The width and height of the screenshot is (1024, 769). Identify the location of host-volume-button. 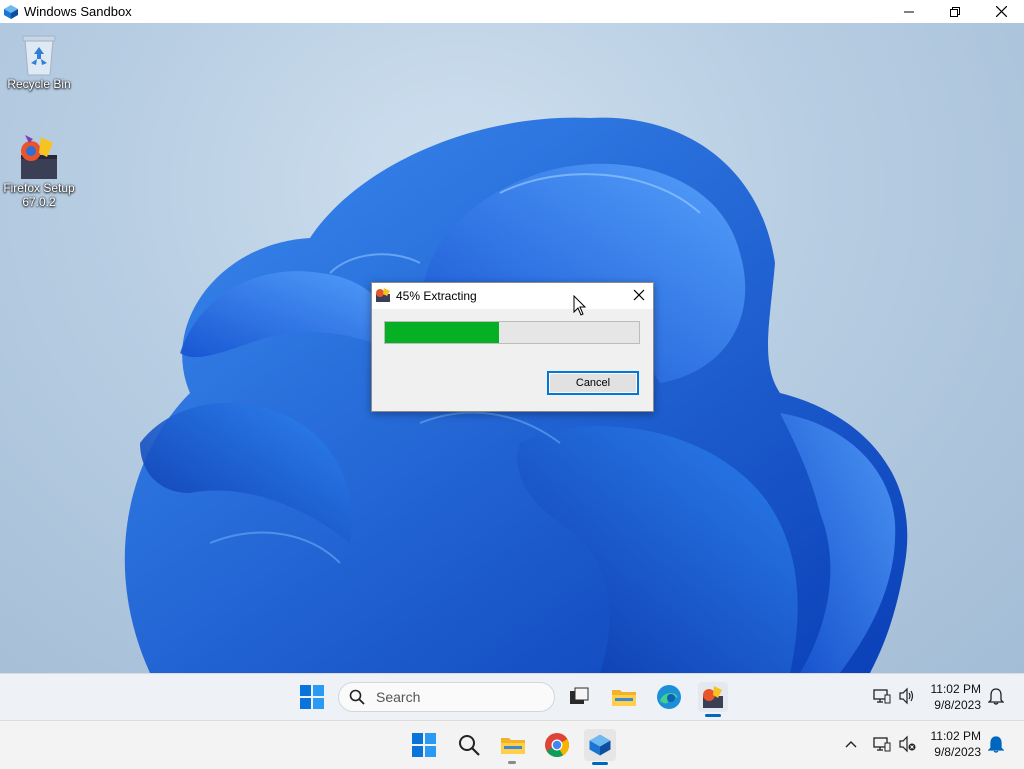
(907, 744).